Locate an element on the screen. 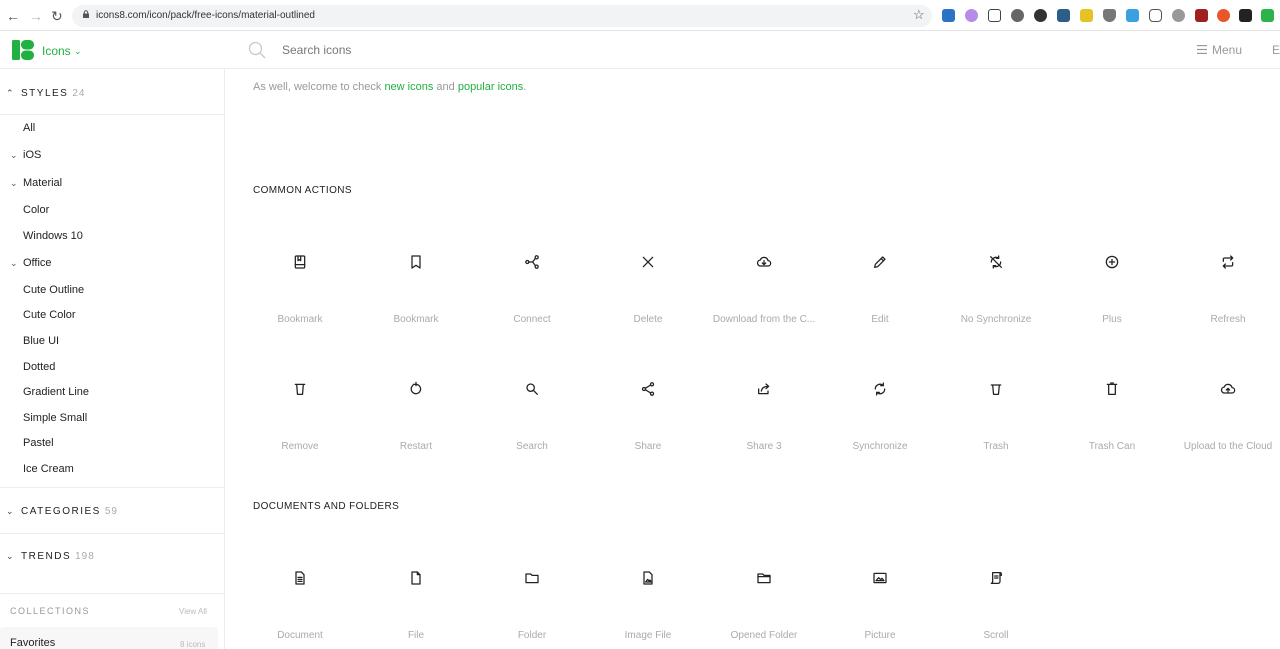 This screenshot has width=1280, height=649. share-icon is located at coordinates (648, 389).